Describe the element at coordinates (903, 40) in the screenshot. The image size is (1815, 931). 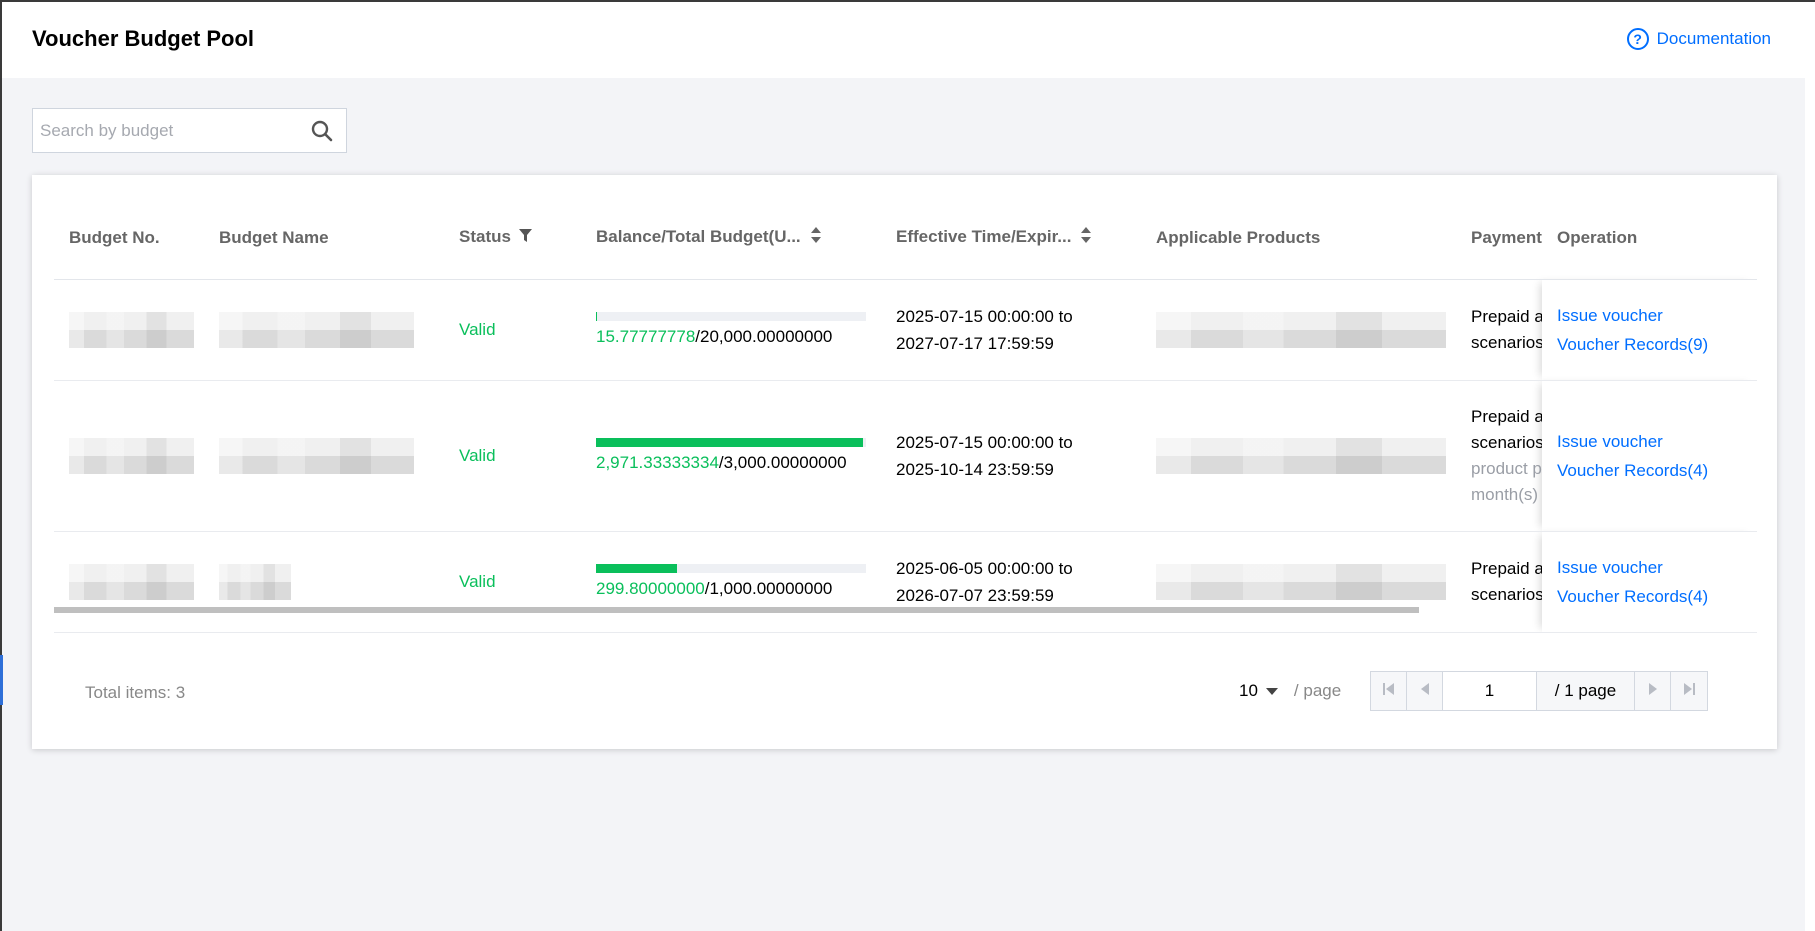
I see `page-header: Voucher Budget Pool ? Documentation` at that location.